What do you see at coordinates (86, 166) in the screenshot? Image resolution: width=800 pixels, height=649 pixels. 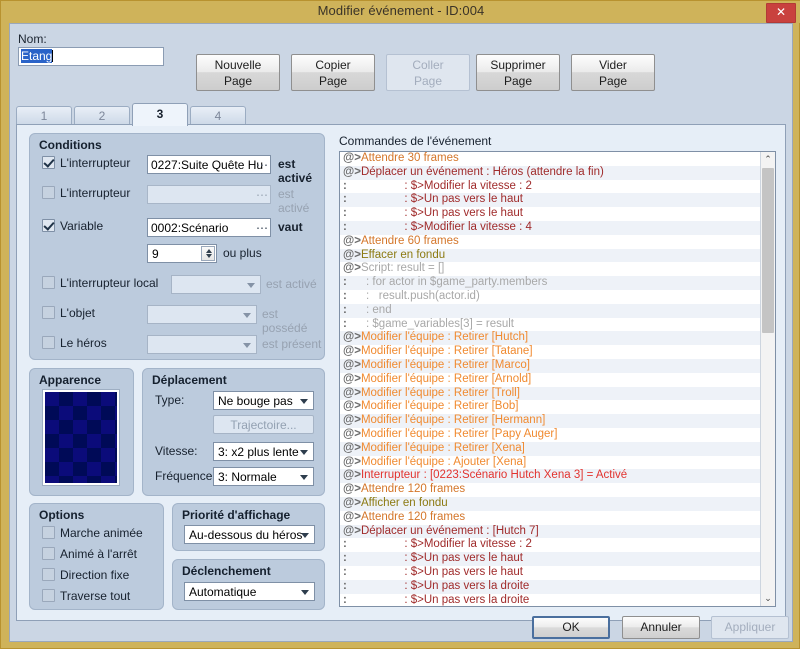 I see `condition-row-switch1: L'interrupteur` at bounding box center [86, 166].